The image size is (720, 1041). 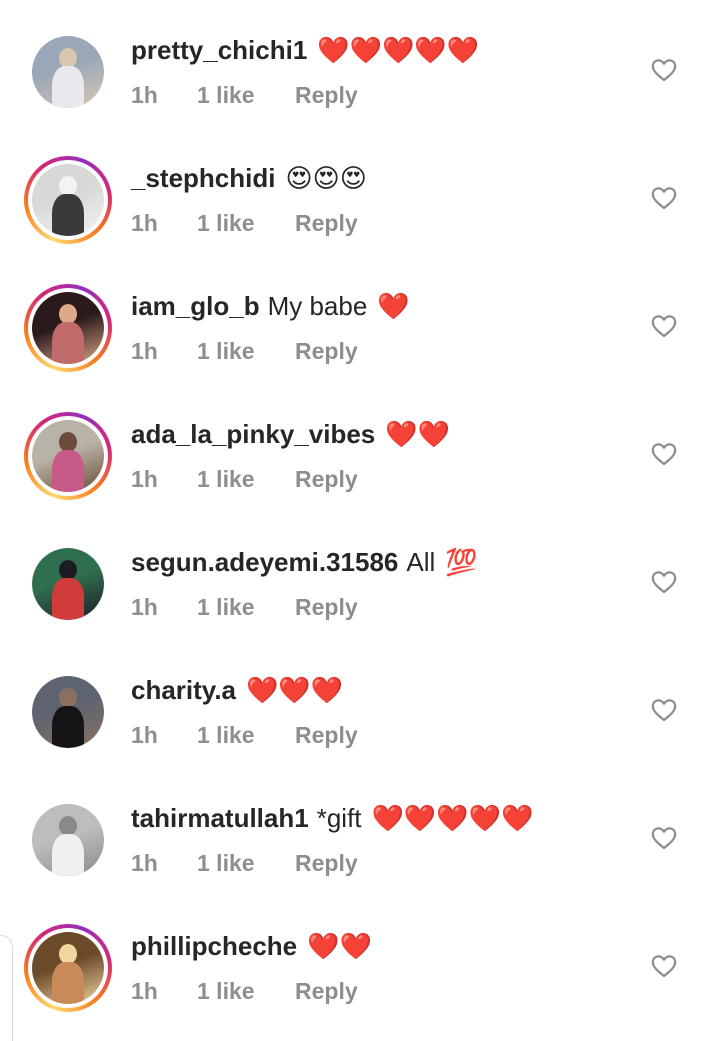 I want to click on comment-body: segun.adeyemi.31586 All 💯, so click(x=304, y=562).